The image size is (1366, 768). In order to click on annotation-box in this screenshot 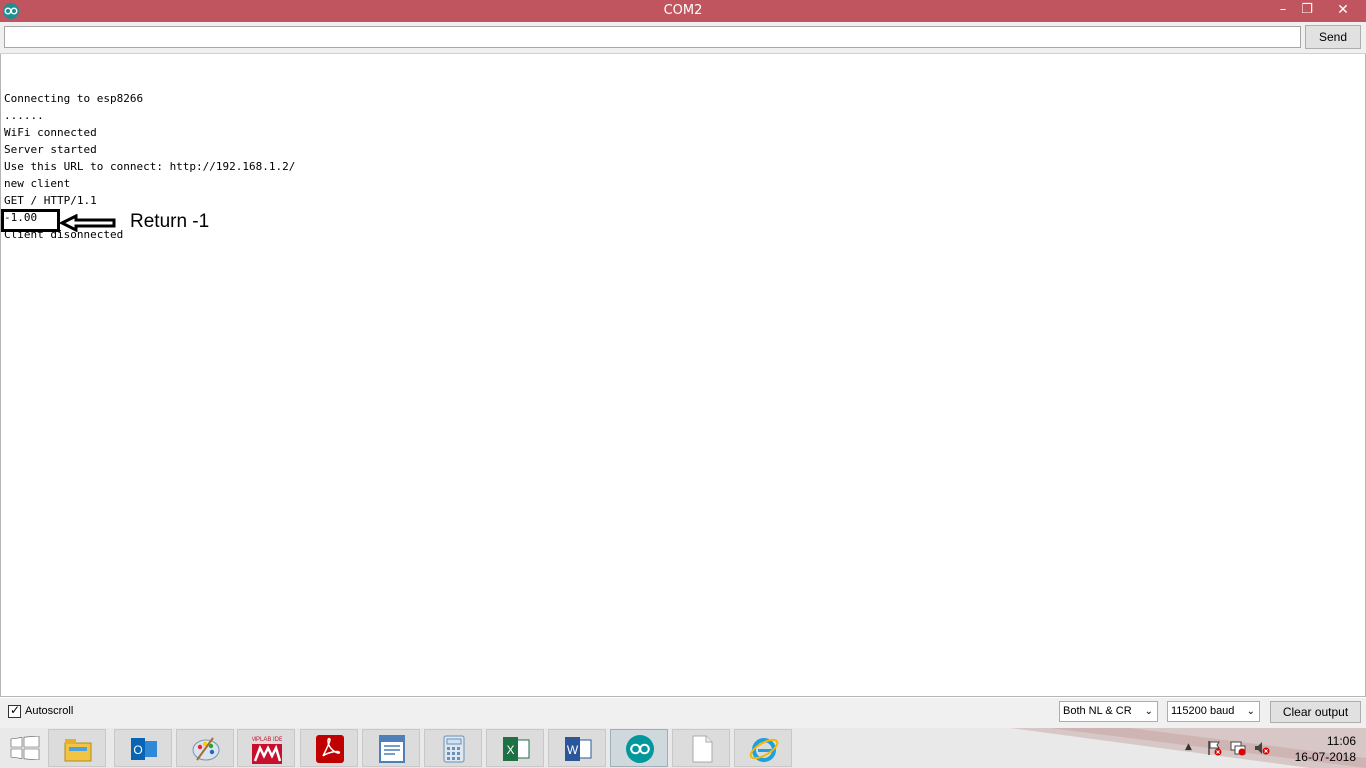, I will do `click(30, 220)`.